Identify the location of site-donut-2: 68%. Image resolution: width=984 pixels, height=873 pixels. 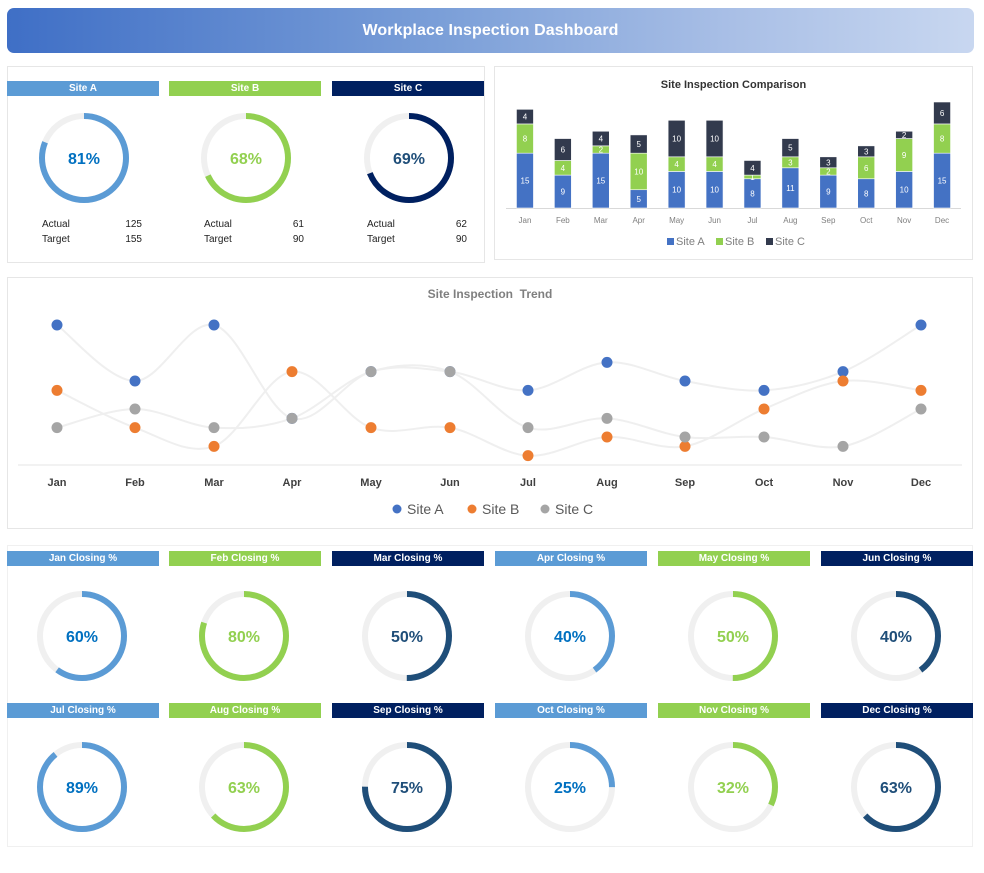
(246, 158).